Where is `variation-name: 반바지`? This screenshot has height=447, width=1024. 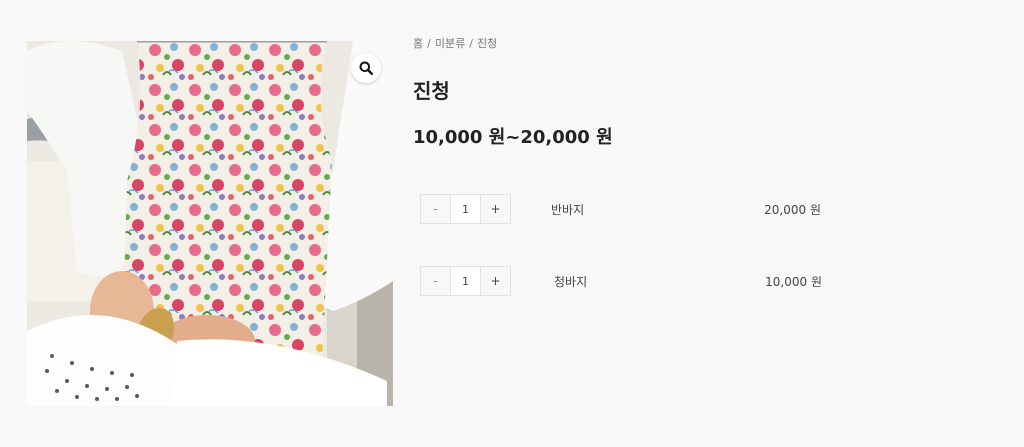
variation-name: 반바지 is located at coordinates (568, 209).